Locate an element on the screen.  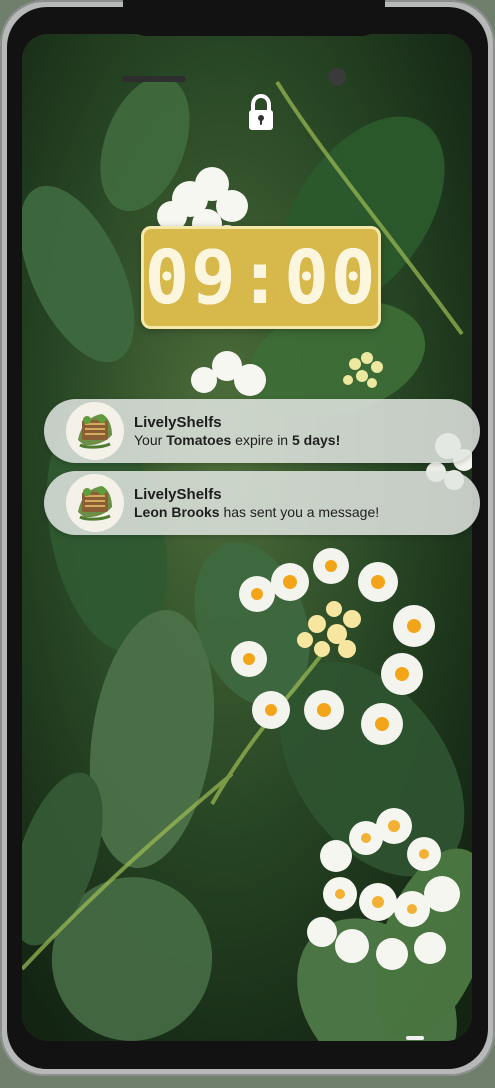
phone-notch is located at coordinates (254, 18).